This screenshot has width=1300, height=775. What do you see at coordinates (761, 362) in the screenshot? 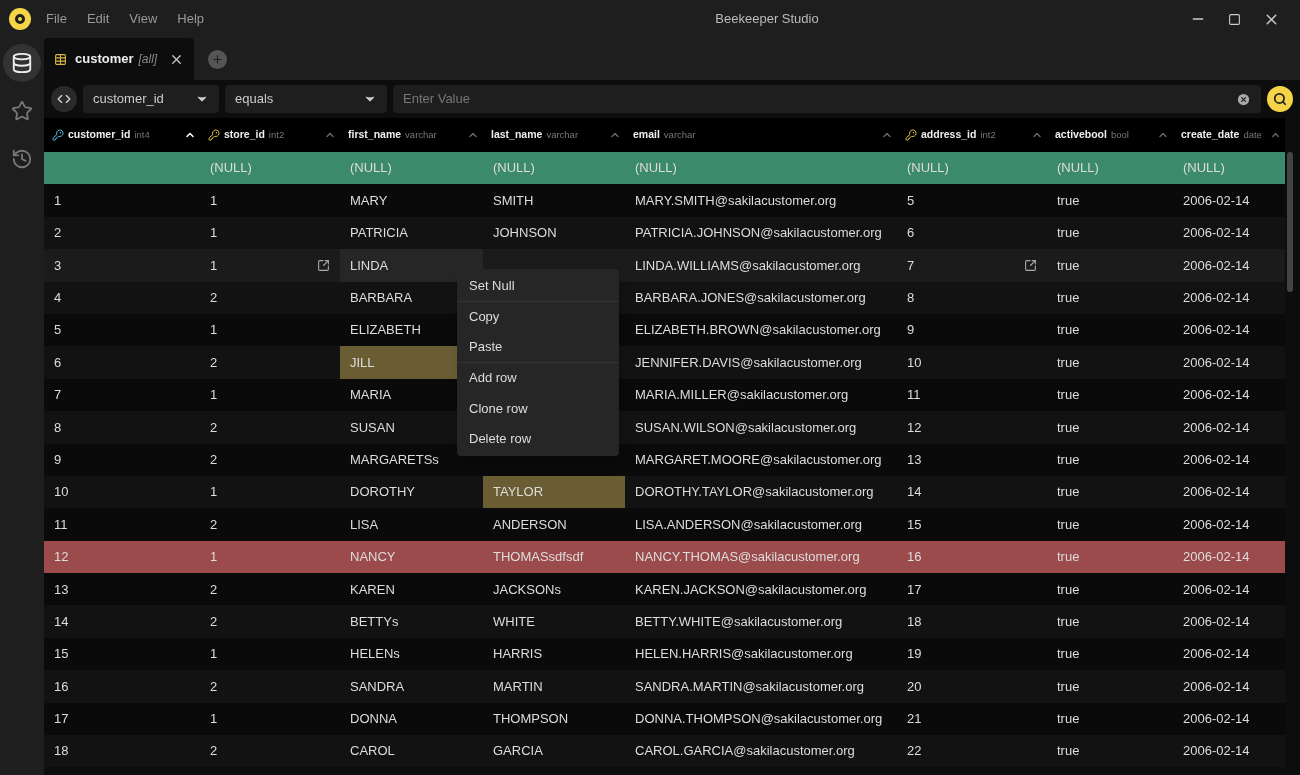
I see `table-cell: JENNIFER.DAVIS@sakilacustomer.org` at bounding box center [761, 362].